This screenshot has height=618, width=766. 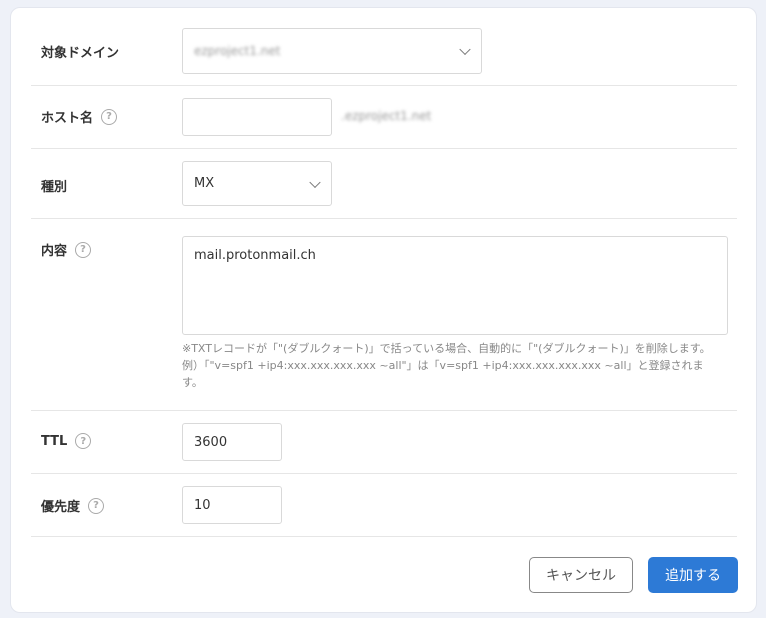 I want to click on host-input, so click(x=257, y=117).